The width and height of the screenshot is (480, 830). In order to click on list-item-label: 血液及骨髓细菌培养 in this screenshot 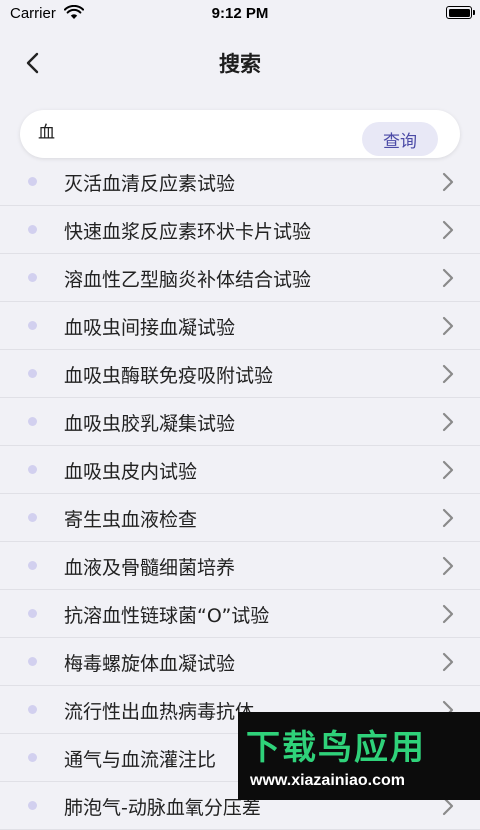, I will do `click(150, 568)`.